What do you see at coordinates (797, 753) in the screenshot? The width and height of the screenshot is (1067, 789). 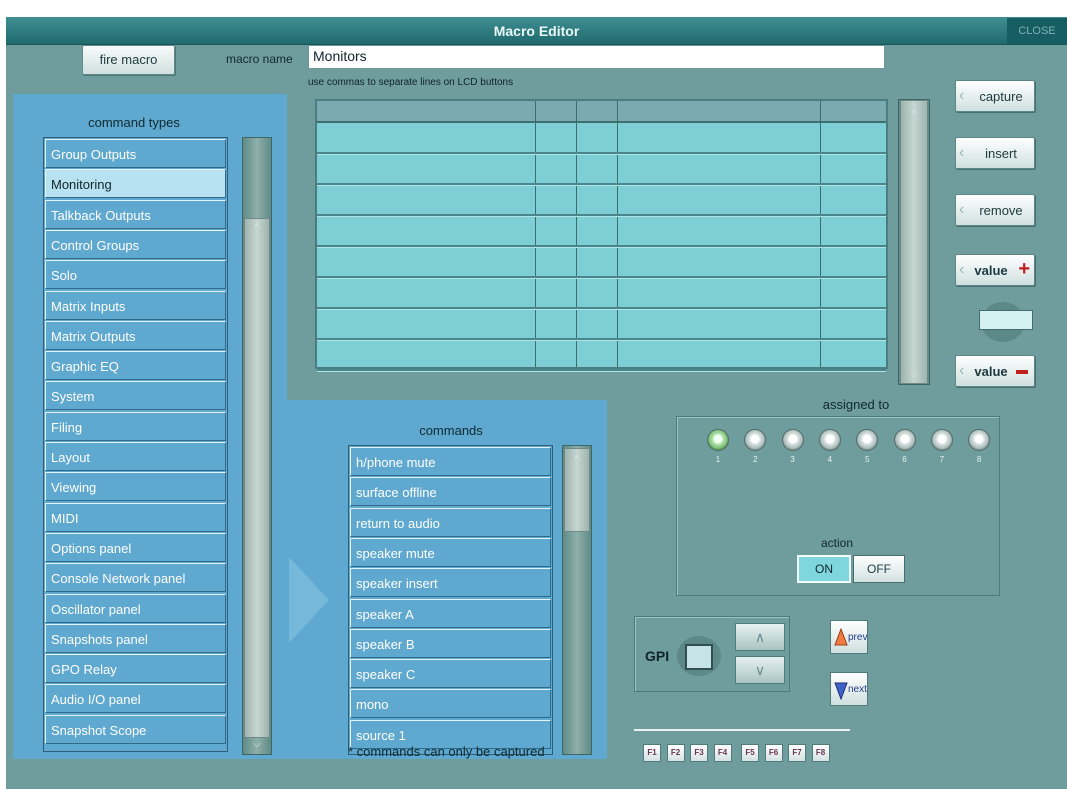 I see `function-key-f7: F7` at bounding box center [797, 753].